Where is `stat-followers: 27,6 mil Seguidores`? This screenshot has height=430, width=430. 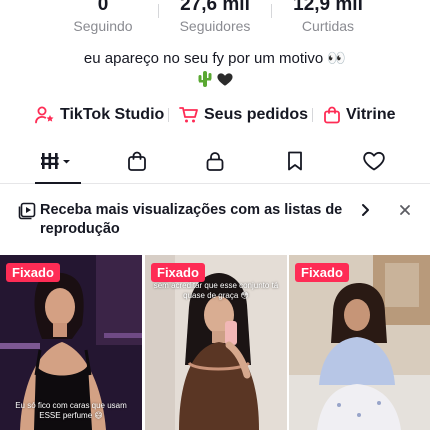 stat-followers: 27,6 mil Seguidores is located at coordinates (215, 17).